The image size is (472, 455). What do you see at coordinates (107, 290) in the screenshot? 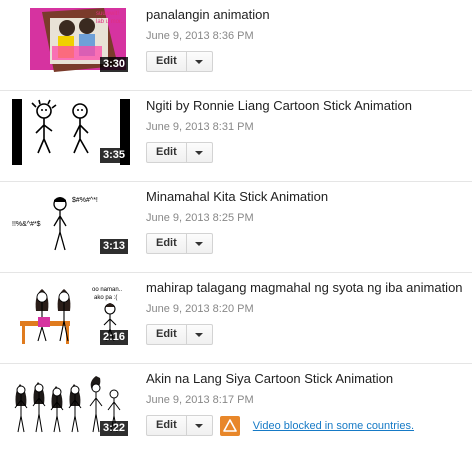
I see `thumb-caption: oo naman..` at bounding box center [107, 290].